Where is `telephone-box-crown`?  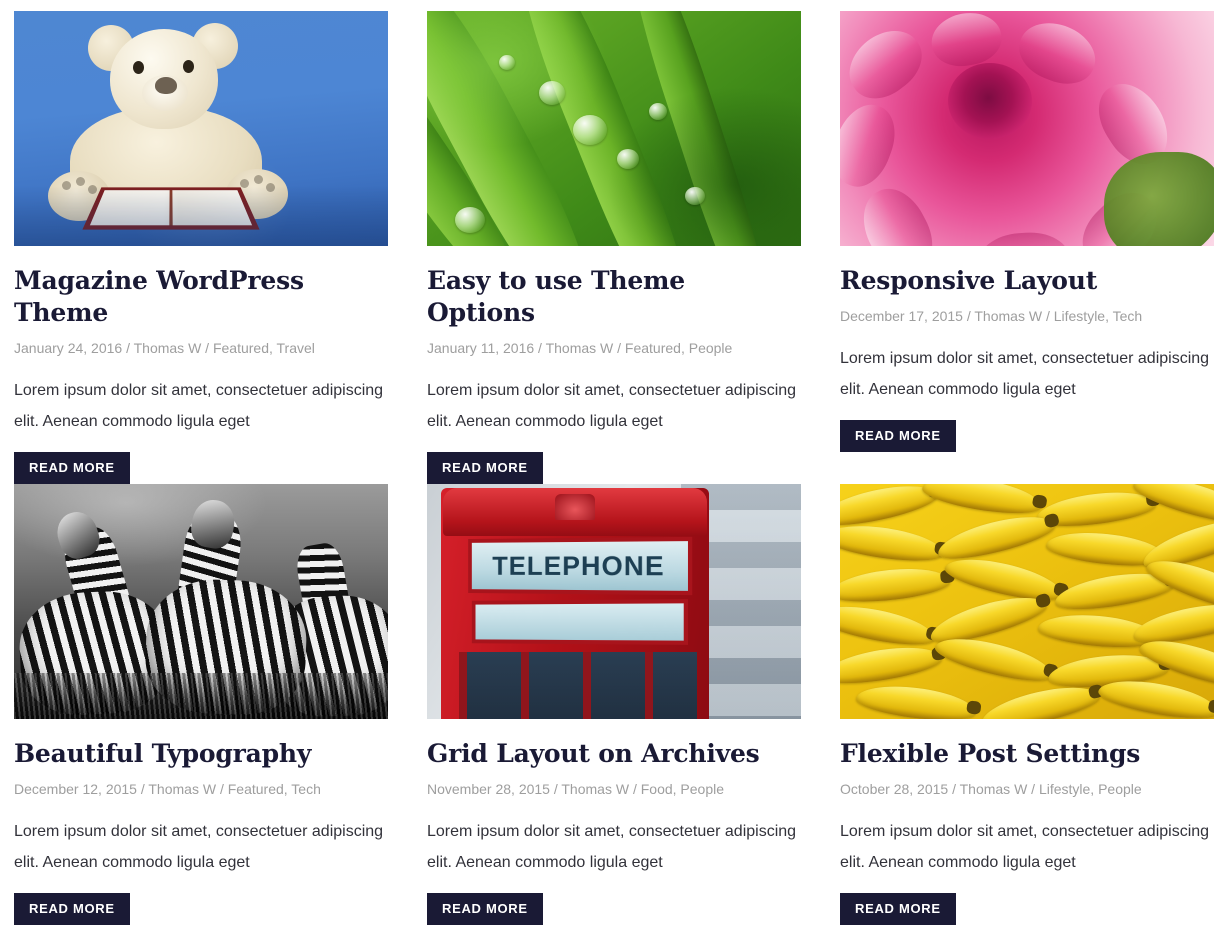
telephone-box-crown is located at coordinates (575, 512).